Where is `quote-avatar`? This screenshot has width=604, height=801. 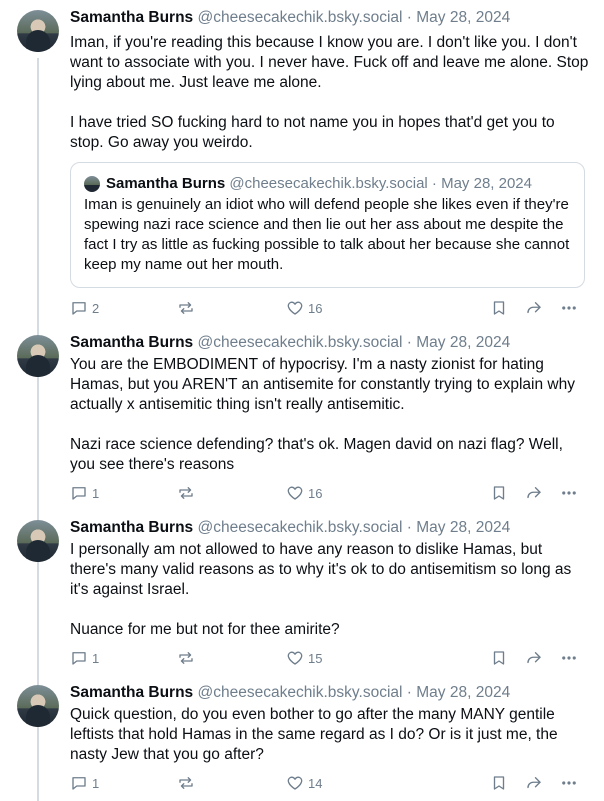 quote-avatar is located at coordinates (92, 184).